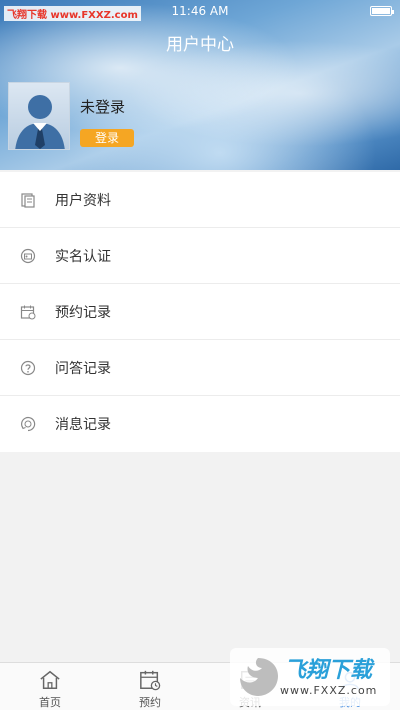  I want to click on question-icon, so click(28, 368).